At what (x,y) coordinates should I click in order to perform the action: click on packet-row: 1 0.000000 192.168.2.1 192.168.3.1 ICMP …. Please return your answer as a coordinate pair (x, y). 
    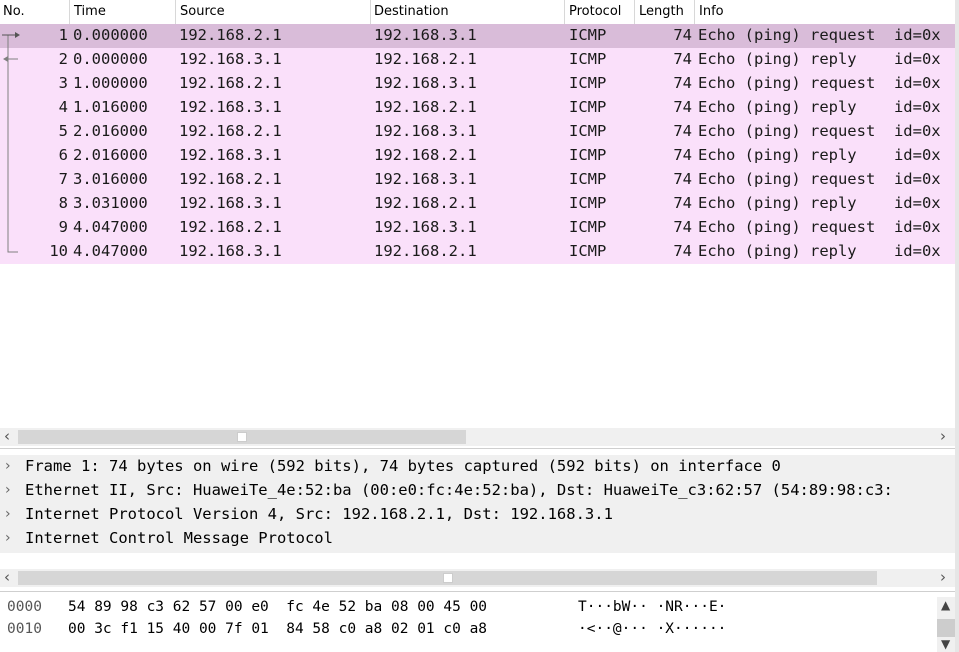
    Looking at the image, I should click on (477, 36).